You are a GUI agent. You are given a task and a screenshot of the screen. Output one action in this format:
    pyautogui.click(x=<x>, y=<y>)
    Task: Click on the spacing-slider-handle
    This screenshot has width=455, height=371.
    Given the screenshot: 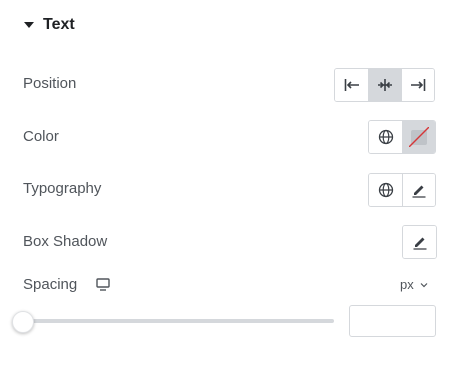 What is the action you would take?
    pyautogui.click(x=23, y=322)
    